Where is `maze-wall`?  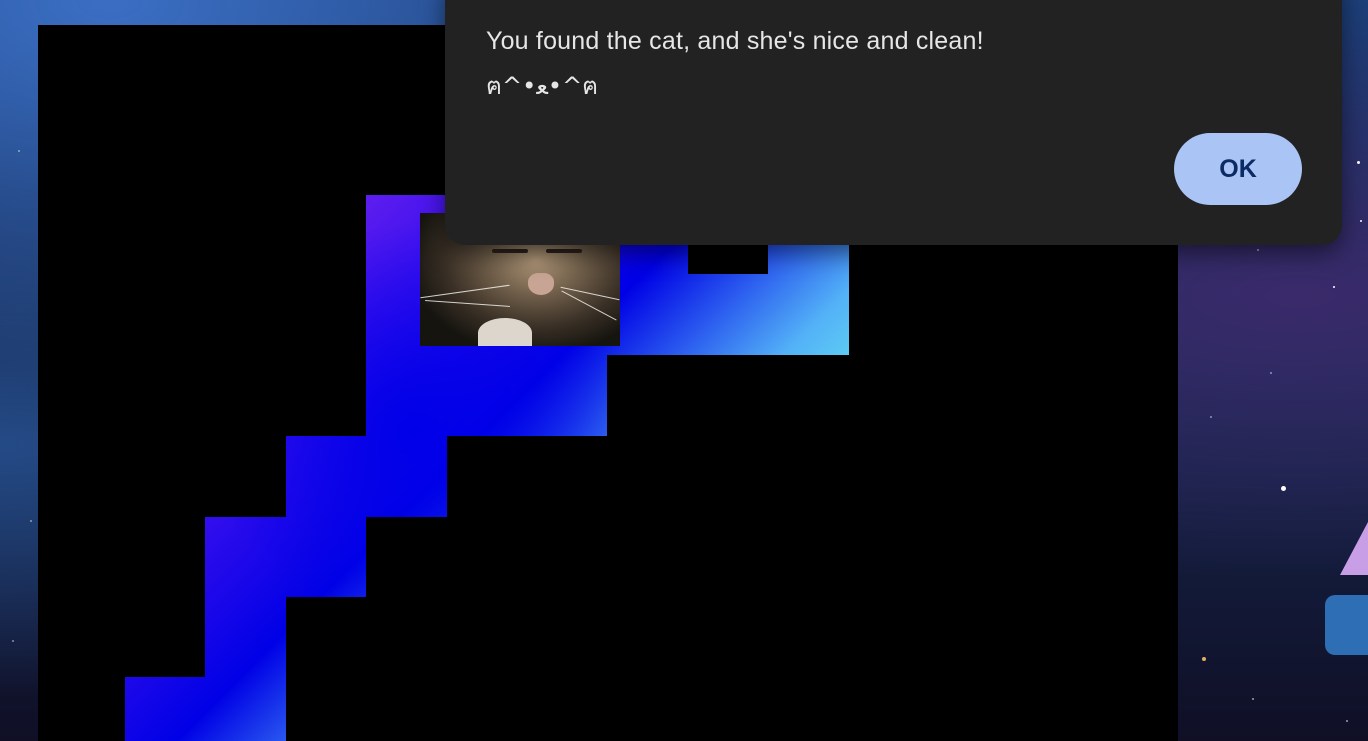 maze-wall is located at coordinates (728, 259).